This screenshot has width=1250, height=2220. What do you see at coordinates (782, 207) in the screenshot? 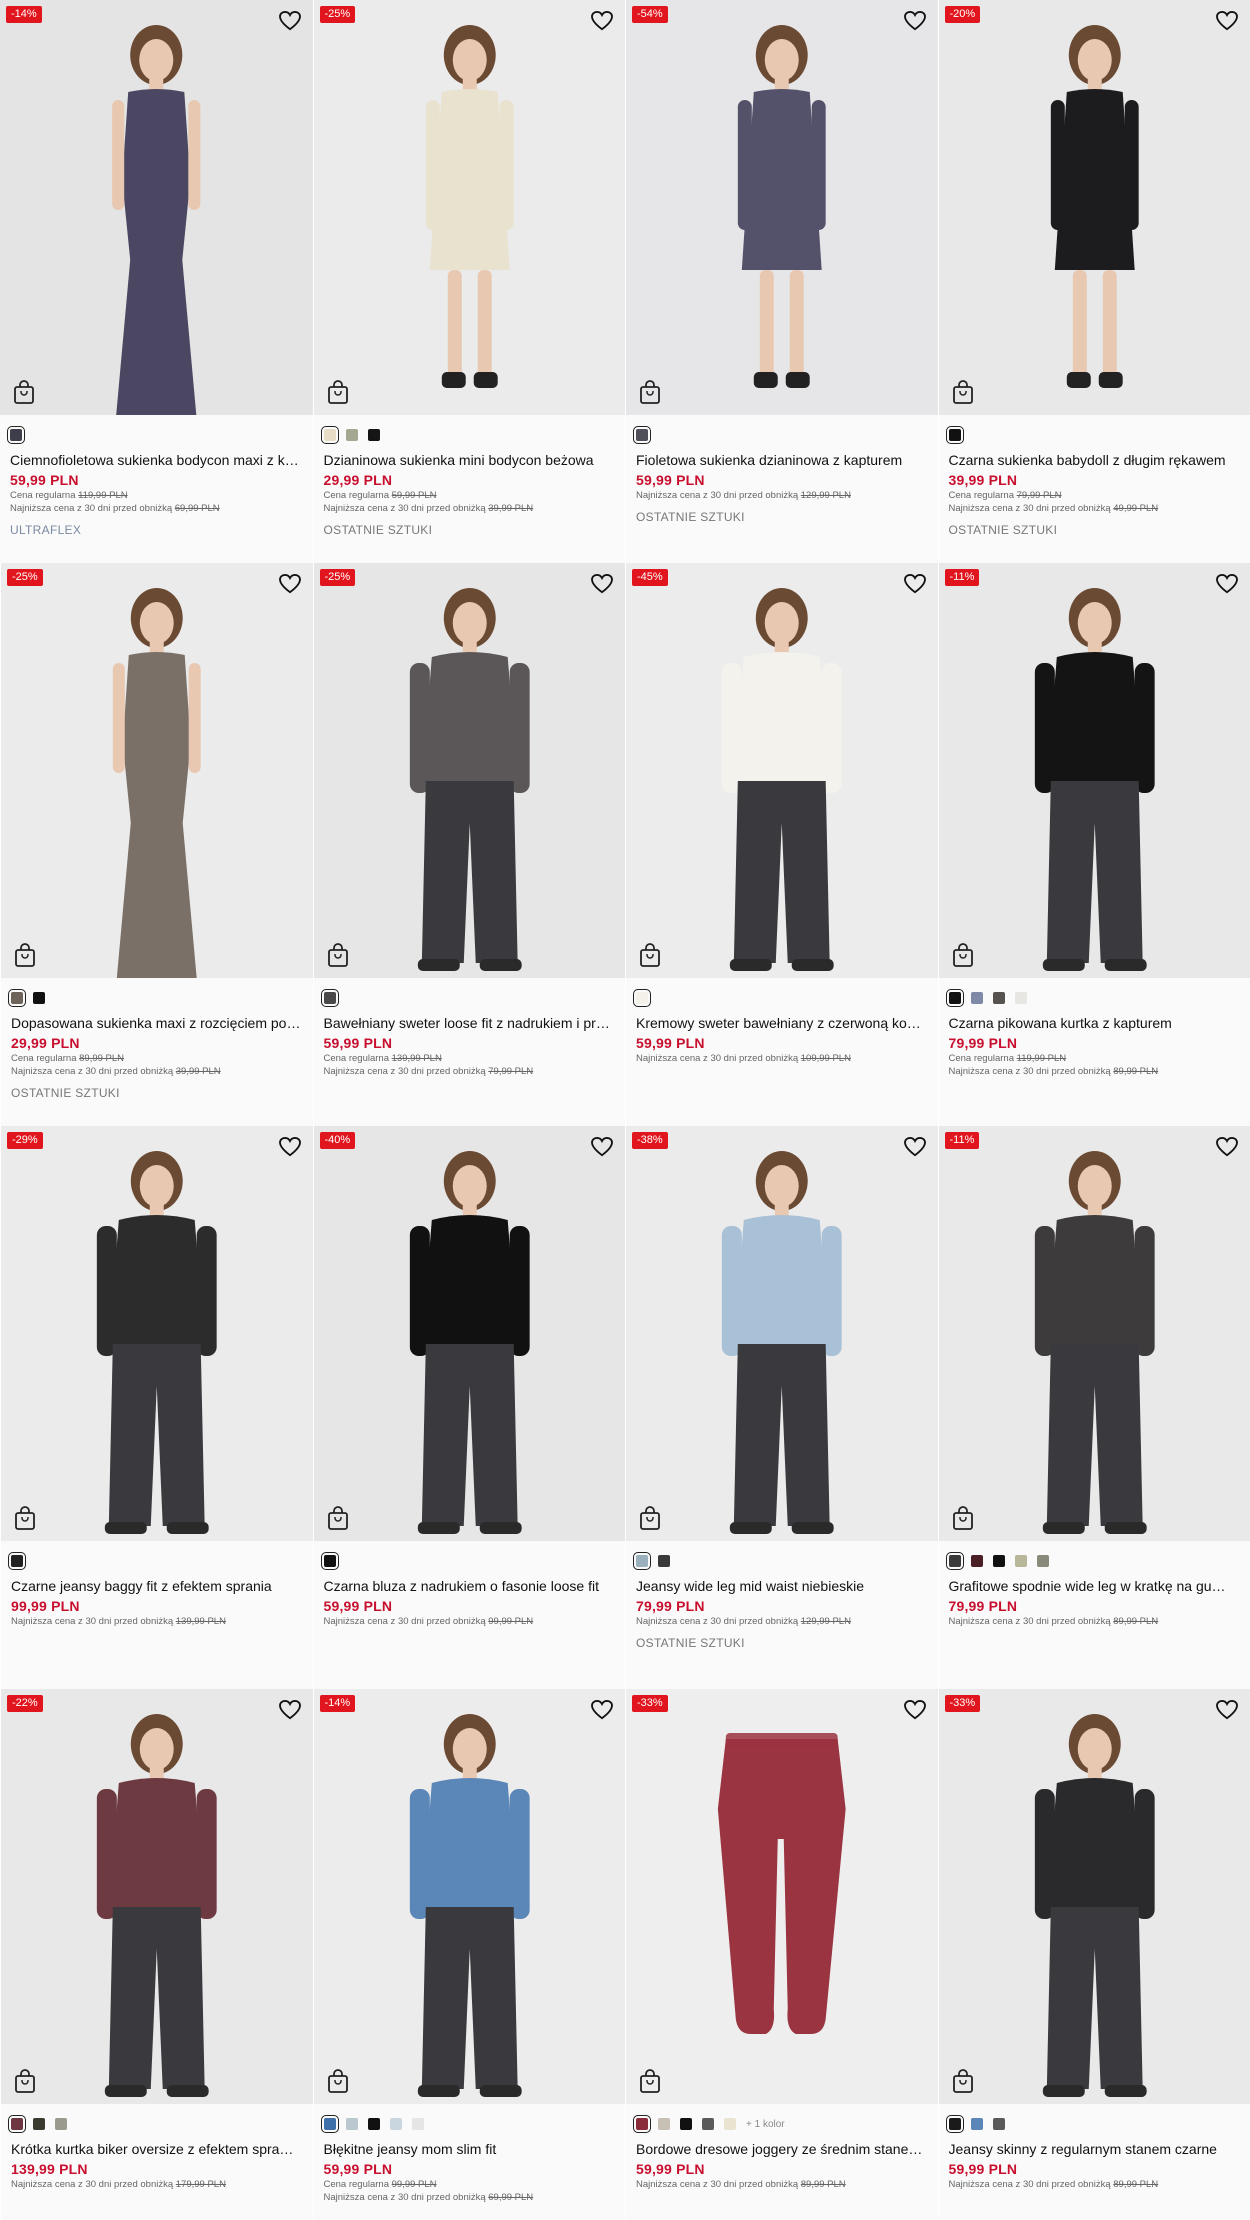
I see `product-photo: -54%` at bounding box center [782, 207].